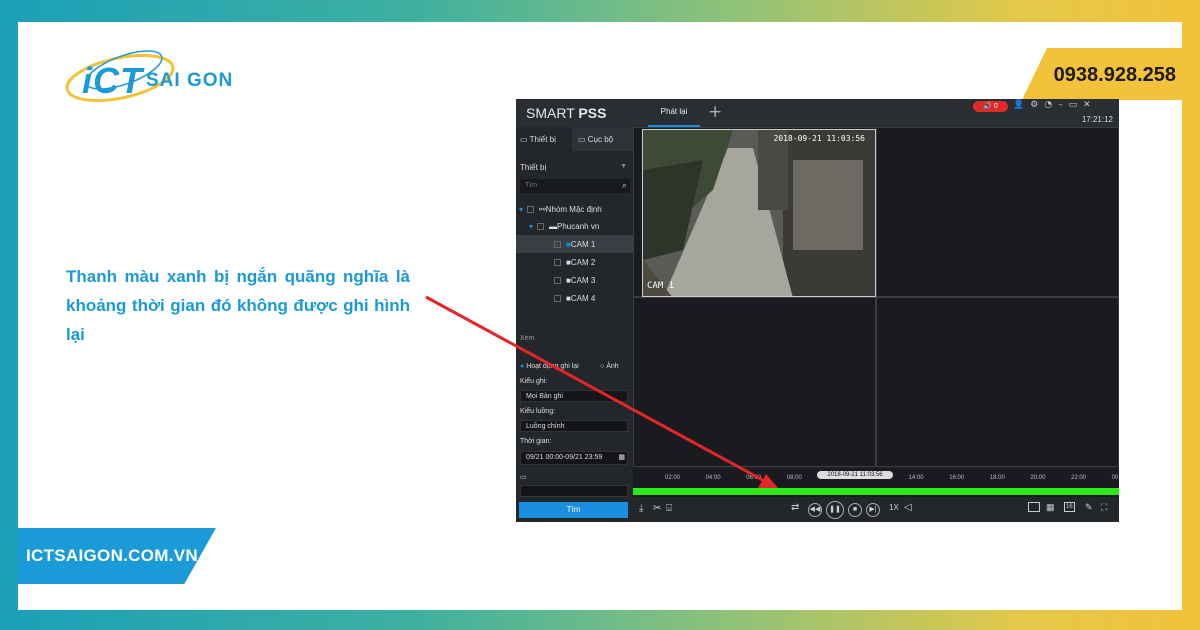  What do you see at coordinates (1021, 105) in the screenshot?
I see `user-icon: 👤` at bounding box center [1021, 105].